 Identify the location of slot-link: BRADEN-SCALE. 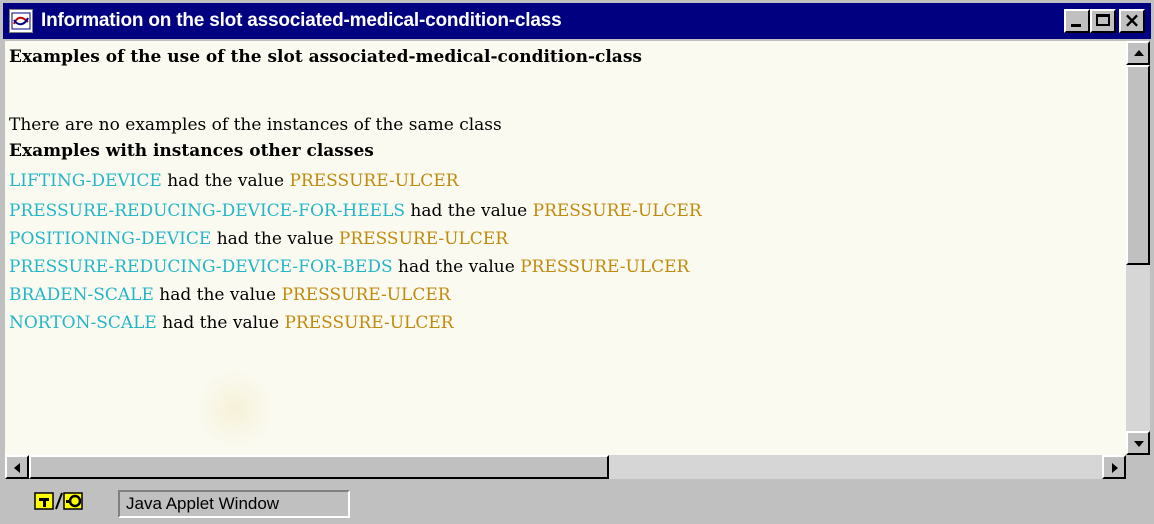
(81, 295).